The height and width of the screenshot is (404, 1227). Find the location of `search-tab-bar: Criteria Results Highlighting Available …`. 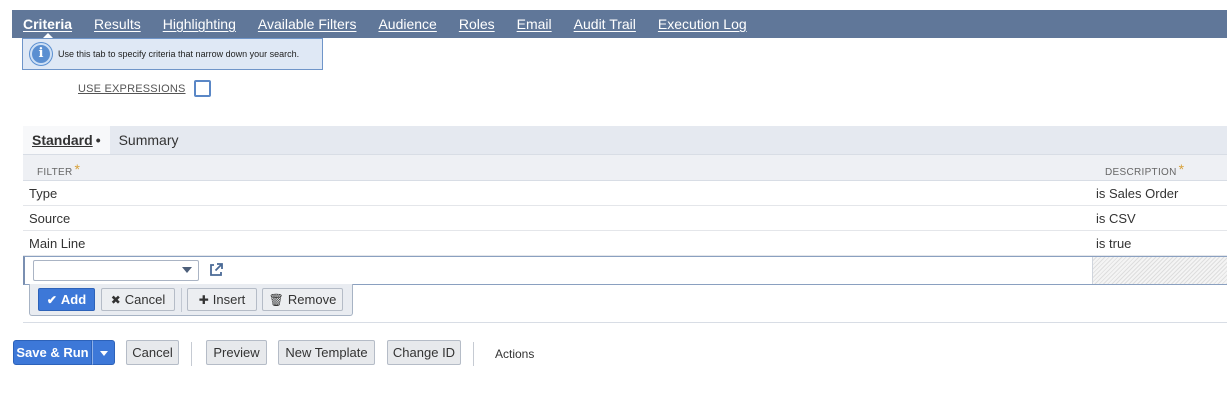

search-tab-bar: Criteria Results Highlighting Available … is located at coordinates (619, 24).